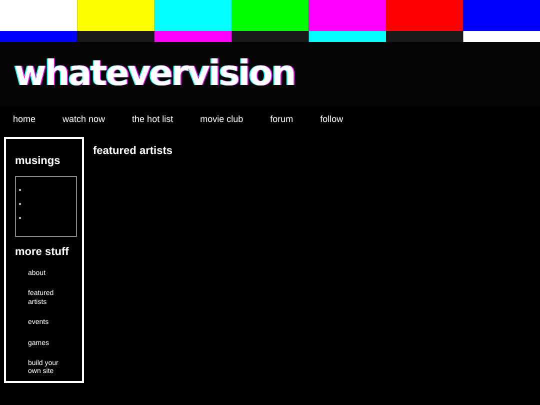 The height and width of the screenshot is (405, 540). I want to click on site-title: whatevervision, so click(154, 74).